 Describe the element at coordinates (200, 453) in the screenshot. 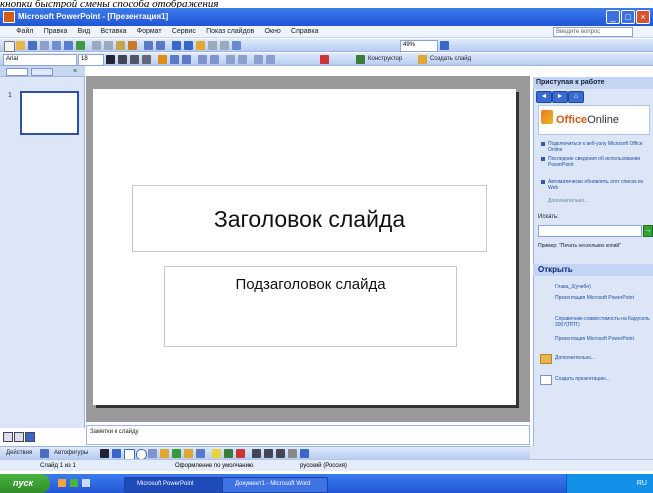

I see `picture-icon` at that location.